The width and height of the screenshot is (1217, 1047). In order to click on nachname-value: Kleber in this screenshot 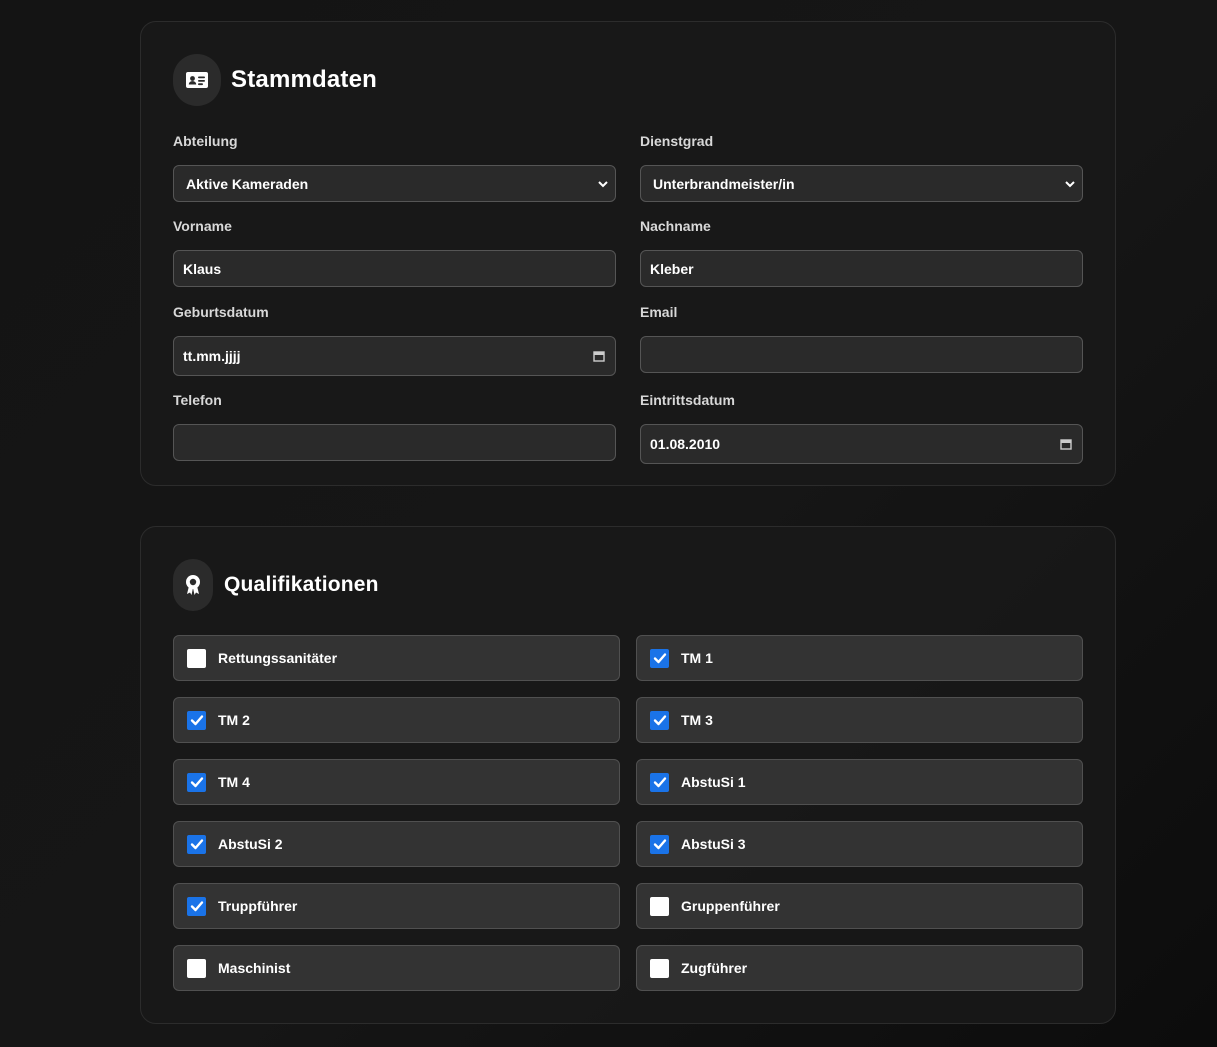, I will do `click(672, 268)`.